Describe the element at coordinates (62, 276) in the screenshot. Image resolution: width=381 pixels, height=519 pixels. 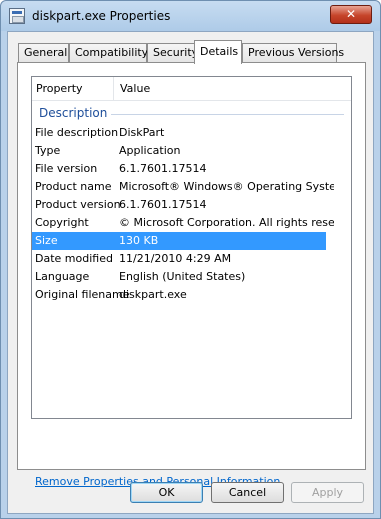
I see `property-name: Language` at that location.